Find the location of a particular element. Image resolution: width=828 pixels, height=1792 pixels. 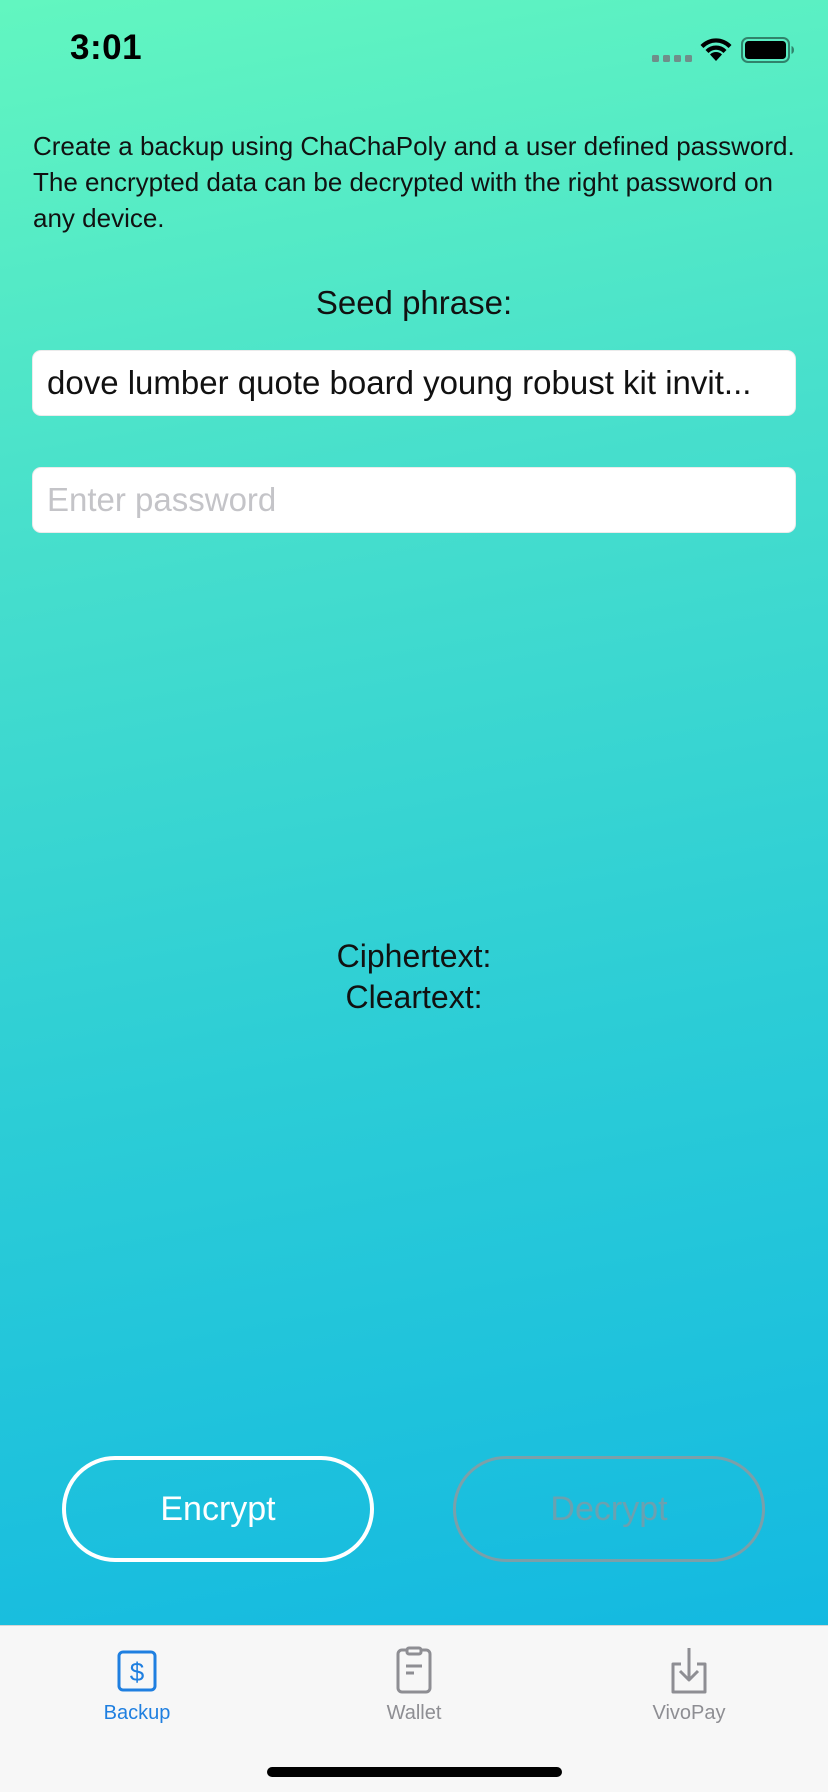

result-block: Ciphertext: Cleartext: is located at coordinates (414, 977).